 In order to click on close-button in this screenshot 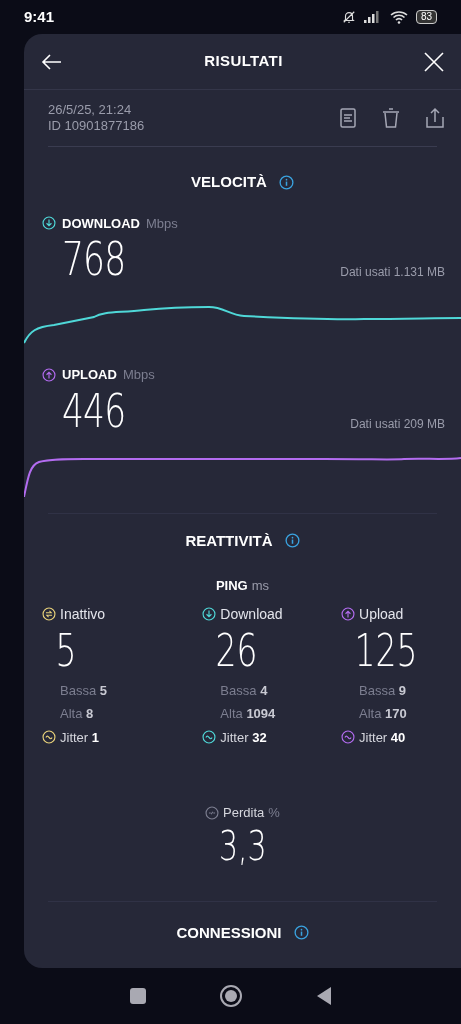, I will do `click(434, 61)`.